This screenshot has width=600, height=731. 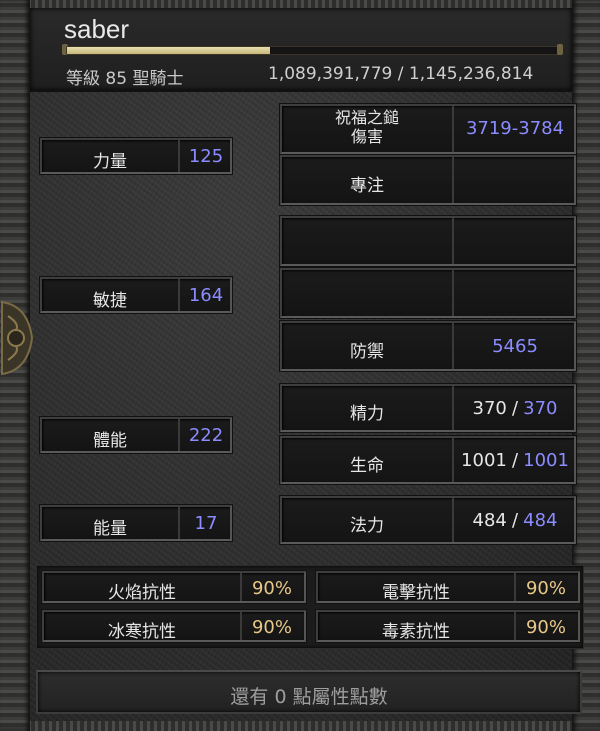 I want to click on attribute-energy: 能量 17, so click(x=136, y=523).